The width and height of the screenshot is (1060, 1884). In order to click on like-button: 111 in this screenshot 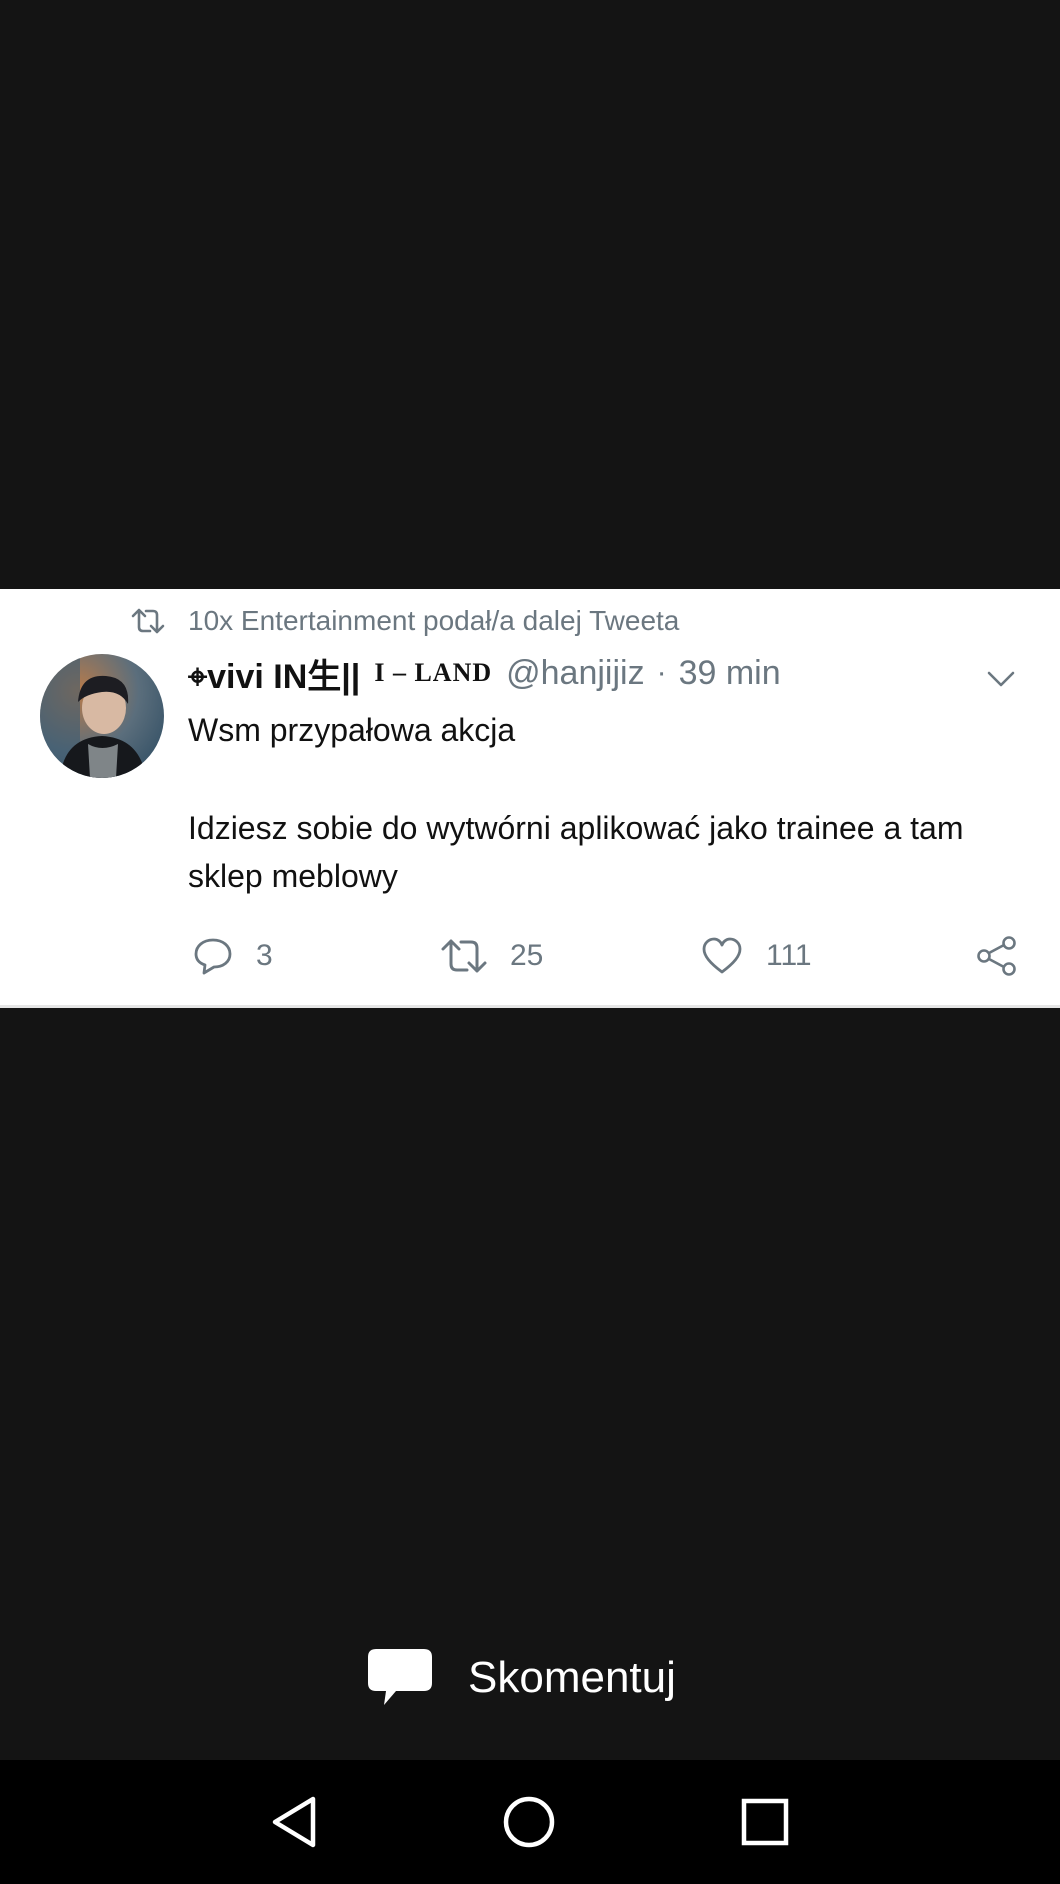, I will do `click(756, 956)`.